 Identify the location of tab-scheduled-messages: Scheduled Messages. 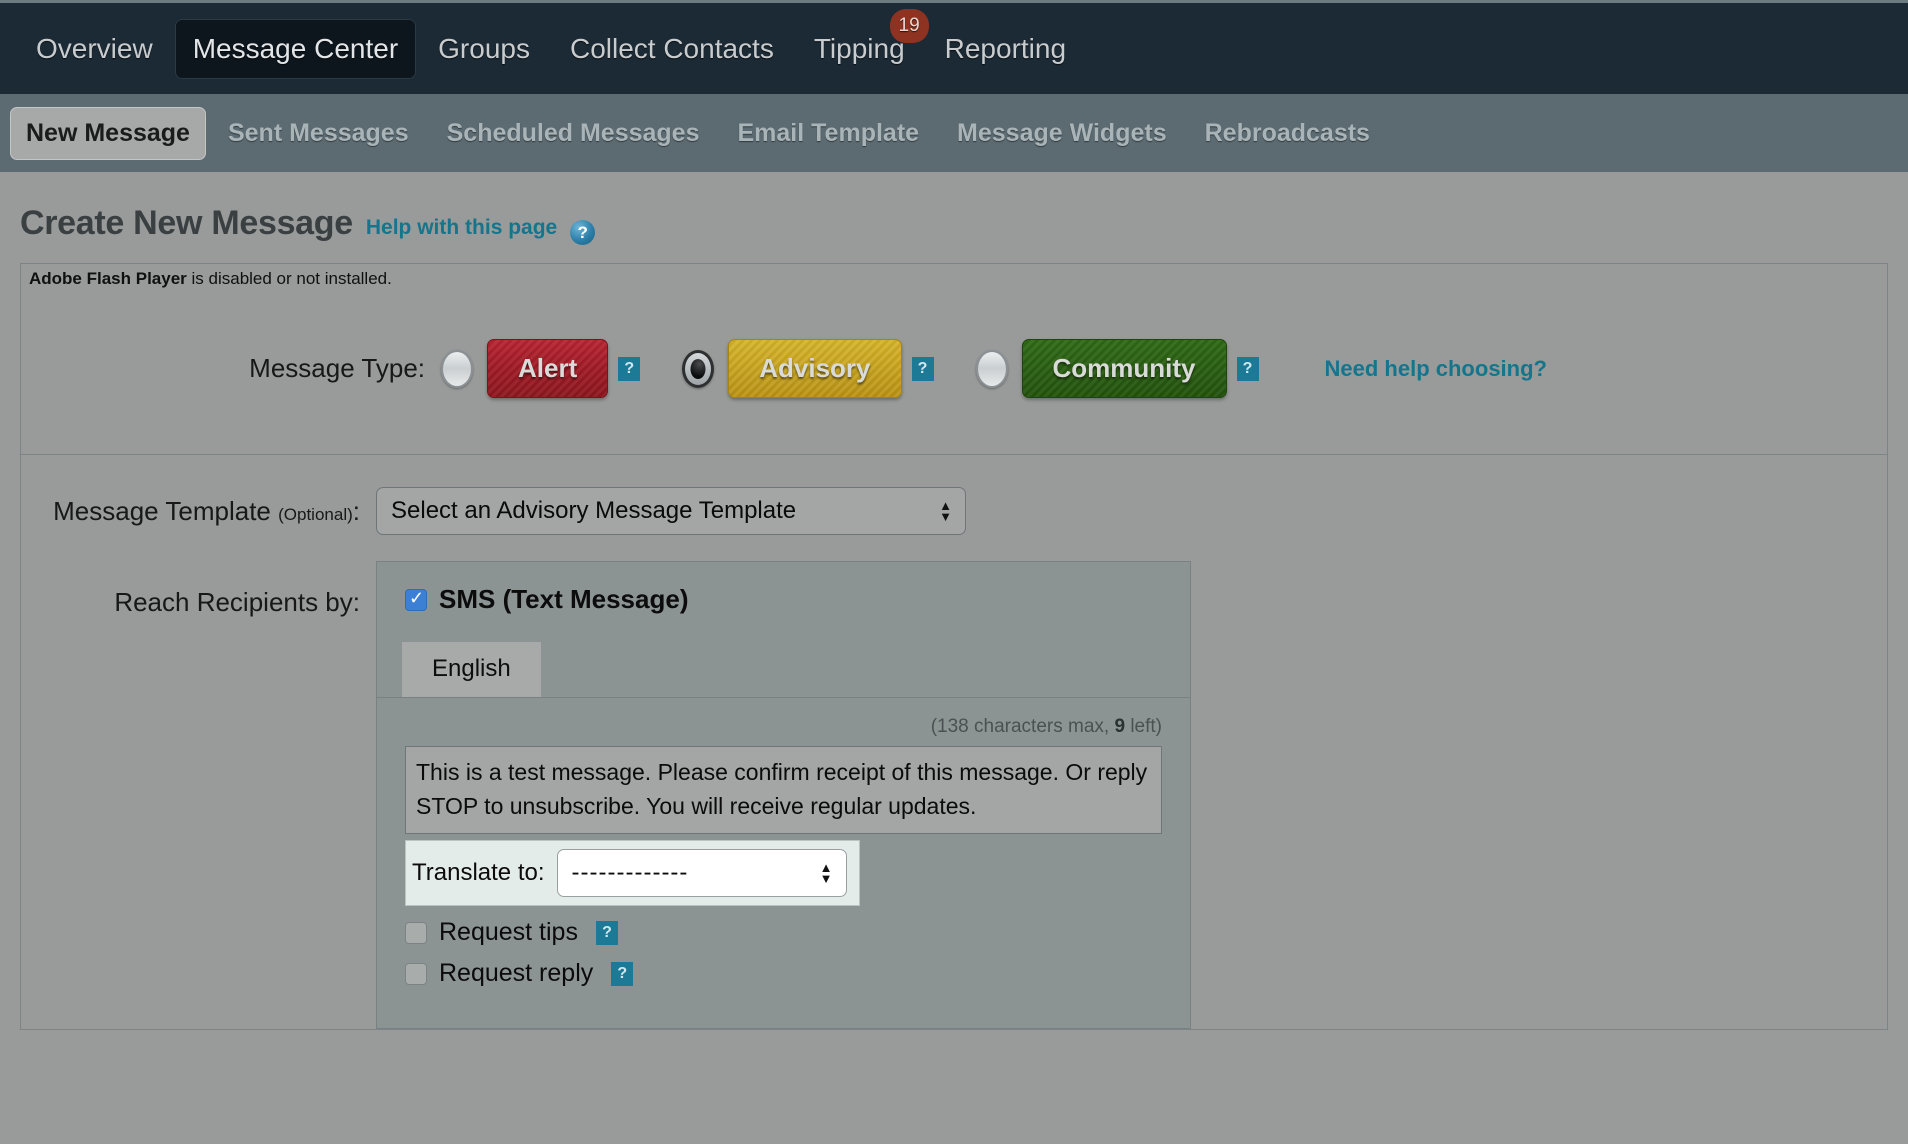
(573, 133).